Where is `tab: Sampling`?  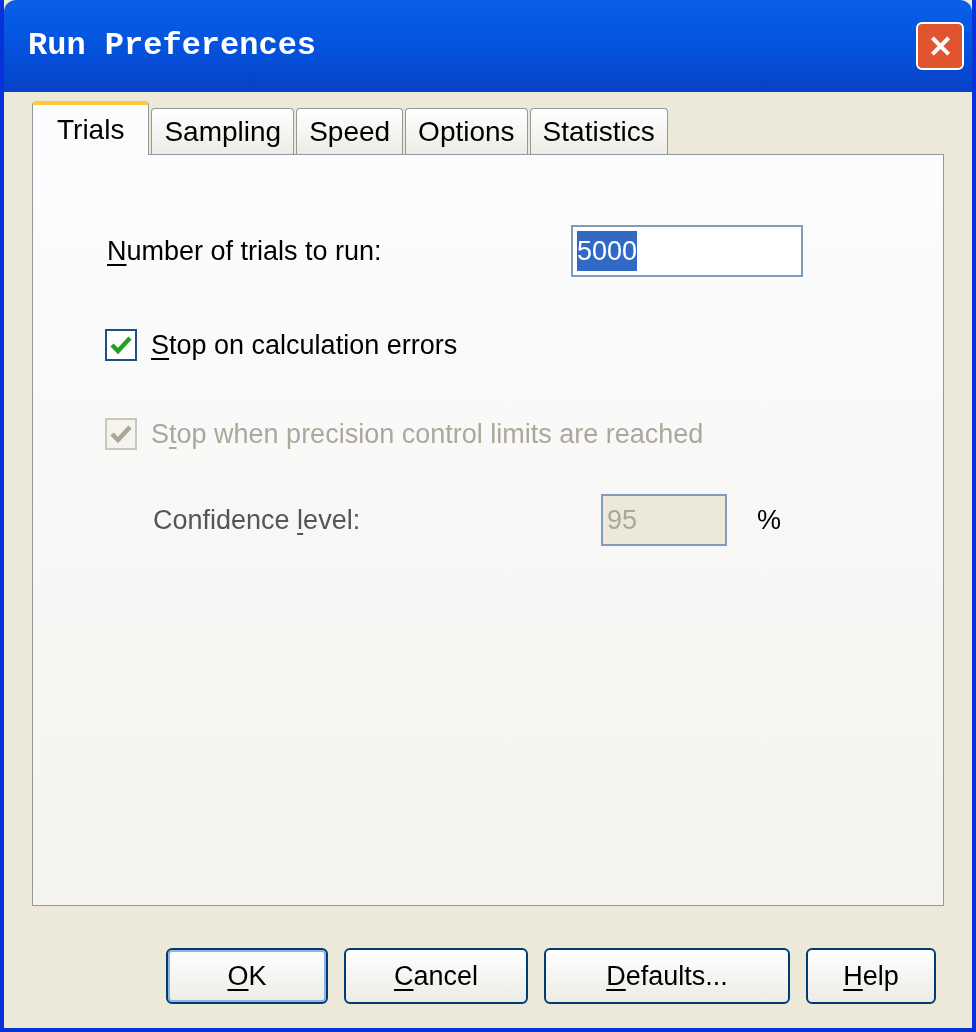
tab: Sampling is located at coordinates (223, 131).